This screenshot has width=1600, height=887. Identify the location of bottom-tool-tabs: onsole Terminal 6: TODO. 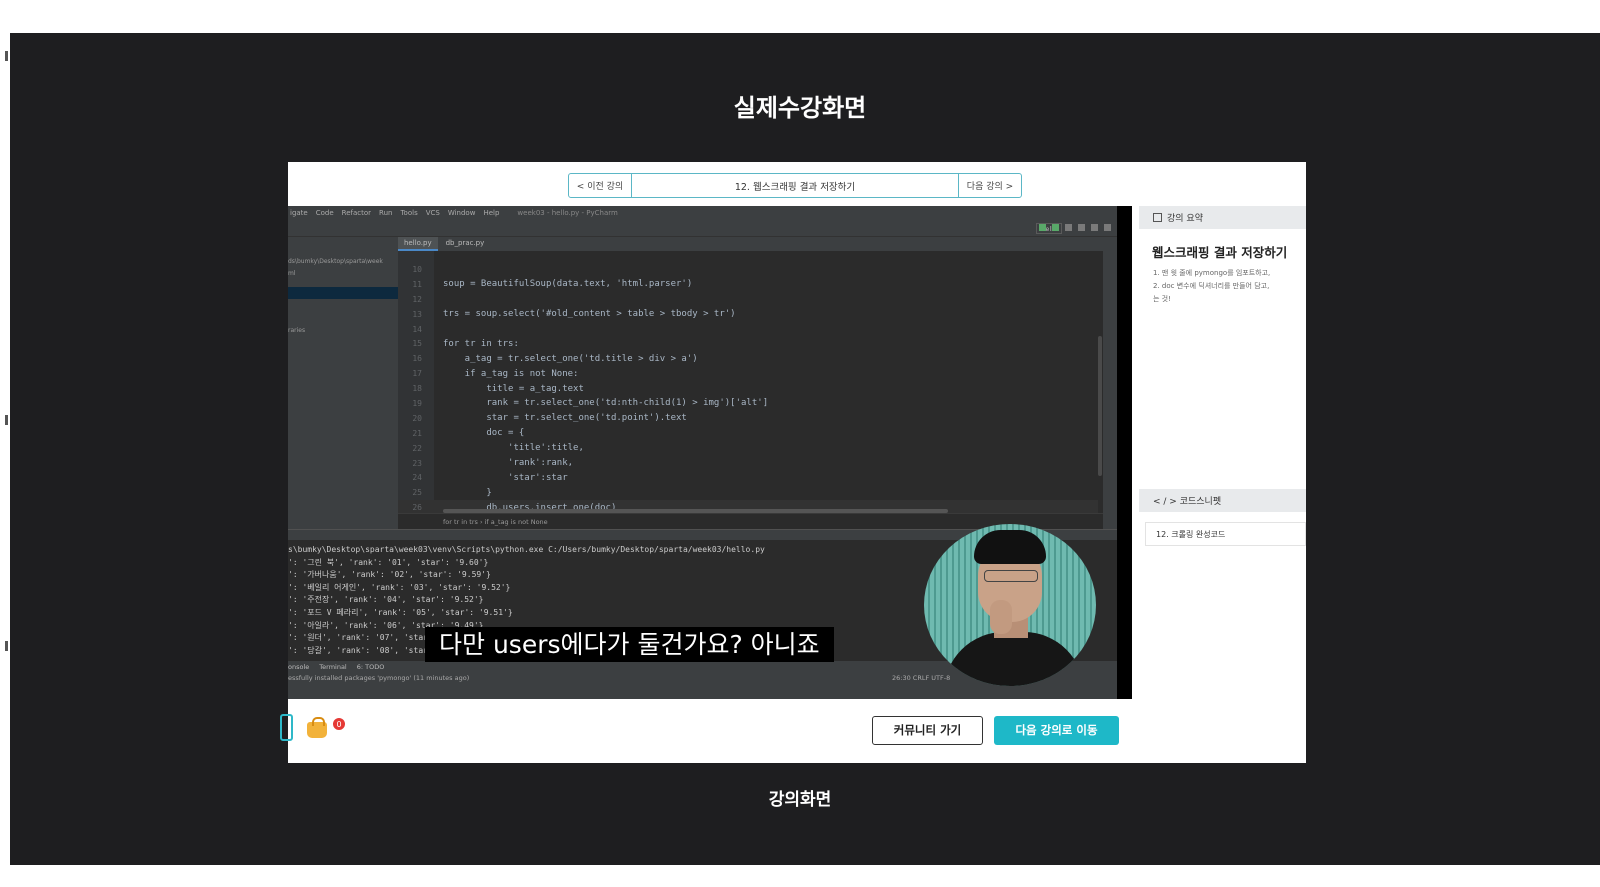
(336, 667).